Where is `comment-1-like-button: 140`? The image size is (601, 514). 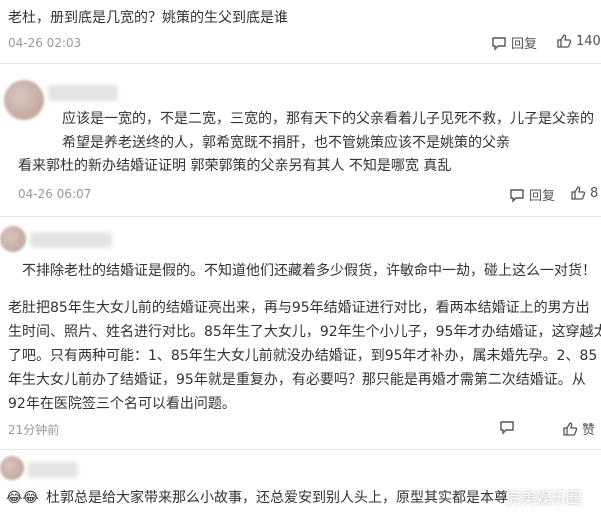
comment-1-like-button: 140 is located at coordinates (578, 41).